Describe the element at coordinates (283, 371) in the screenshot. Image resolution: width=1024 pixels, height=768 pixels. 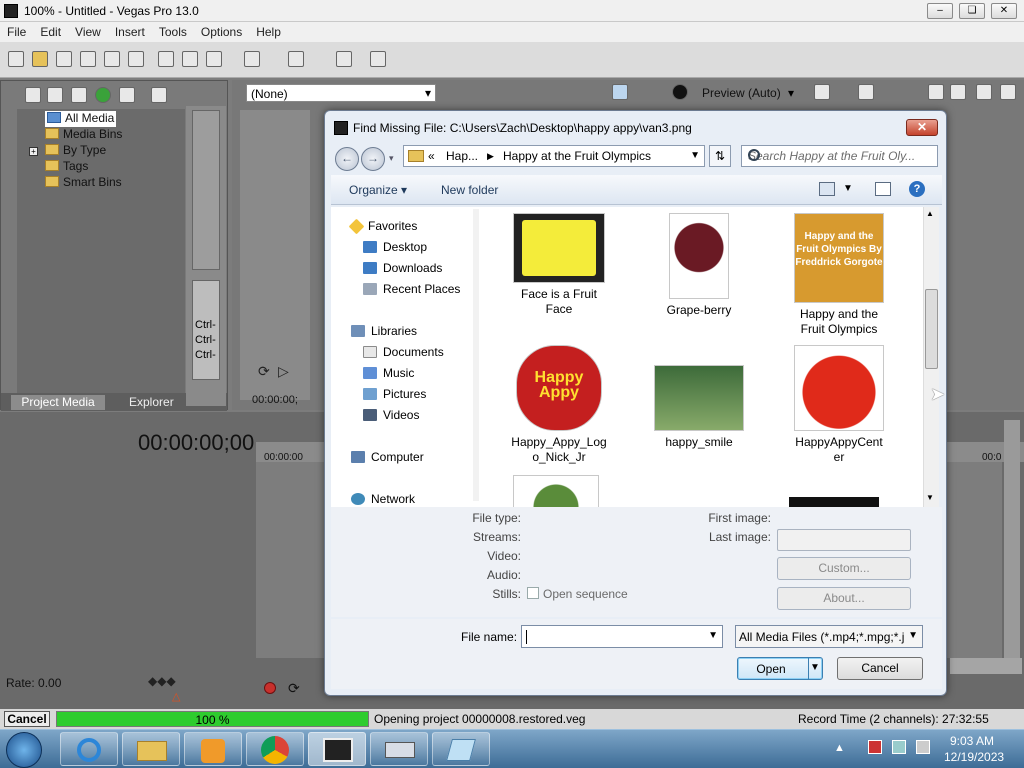
I see `play-from-start-icon: ▷` at that location.